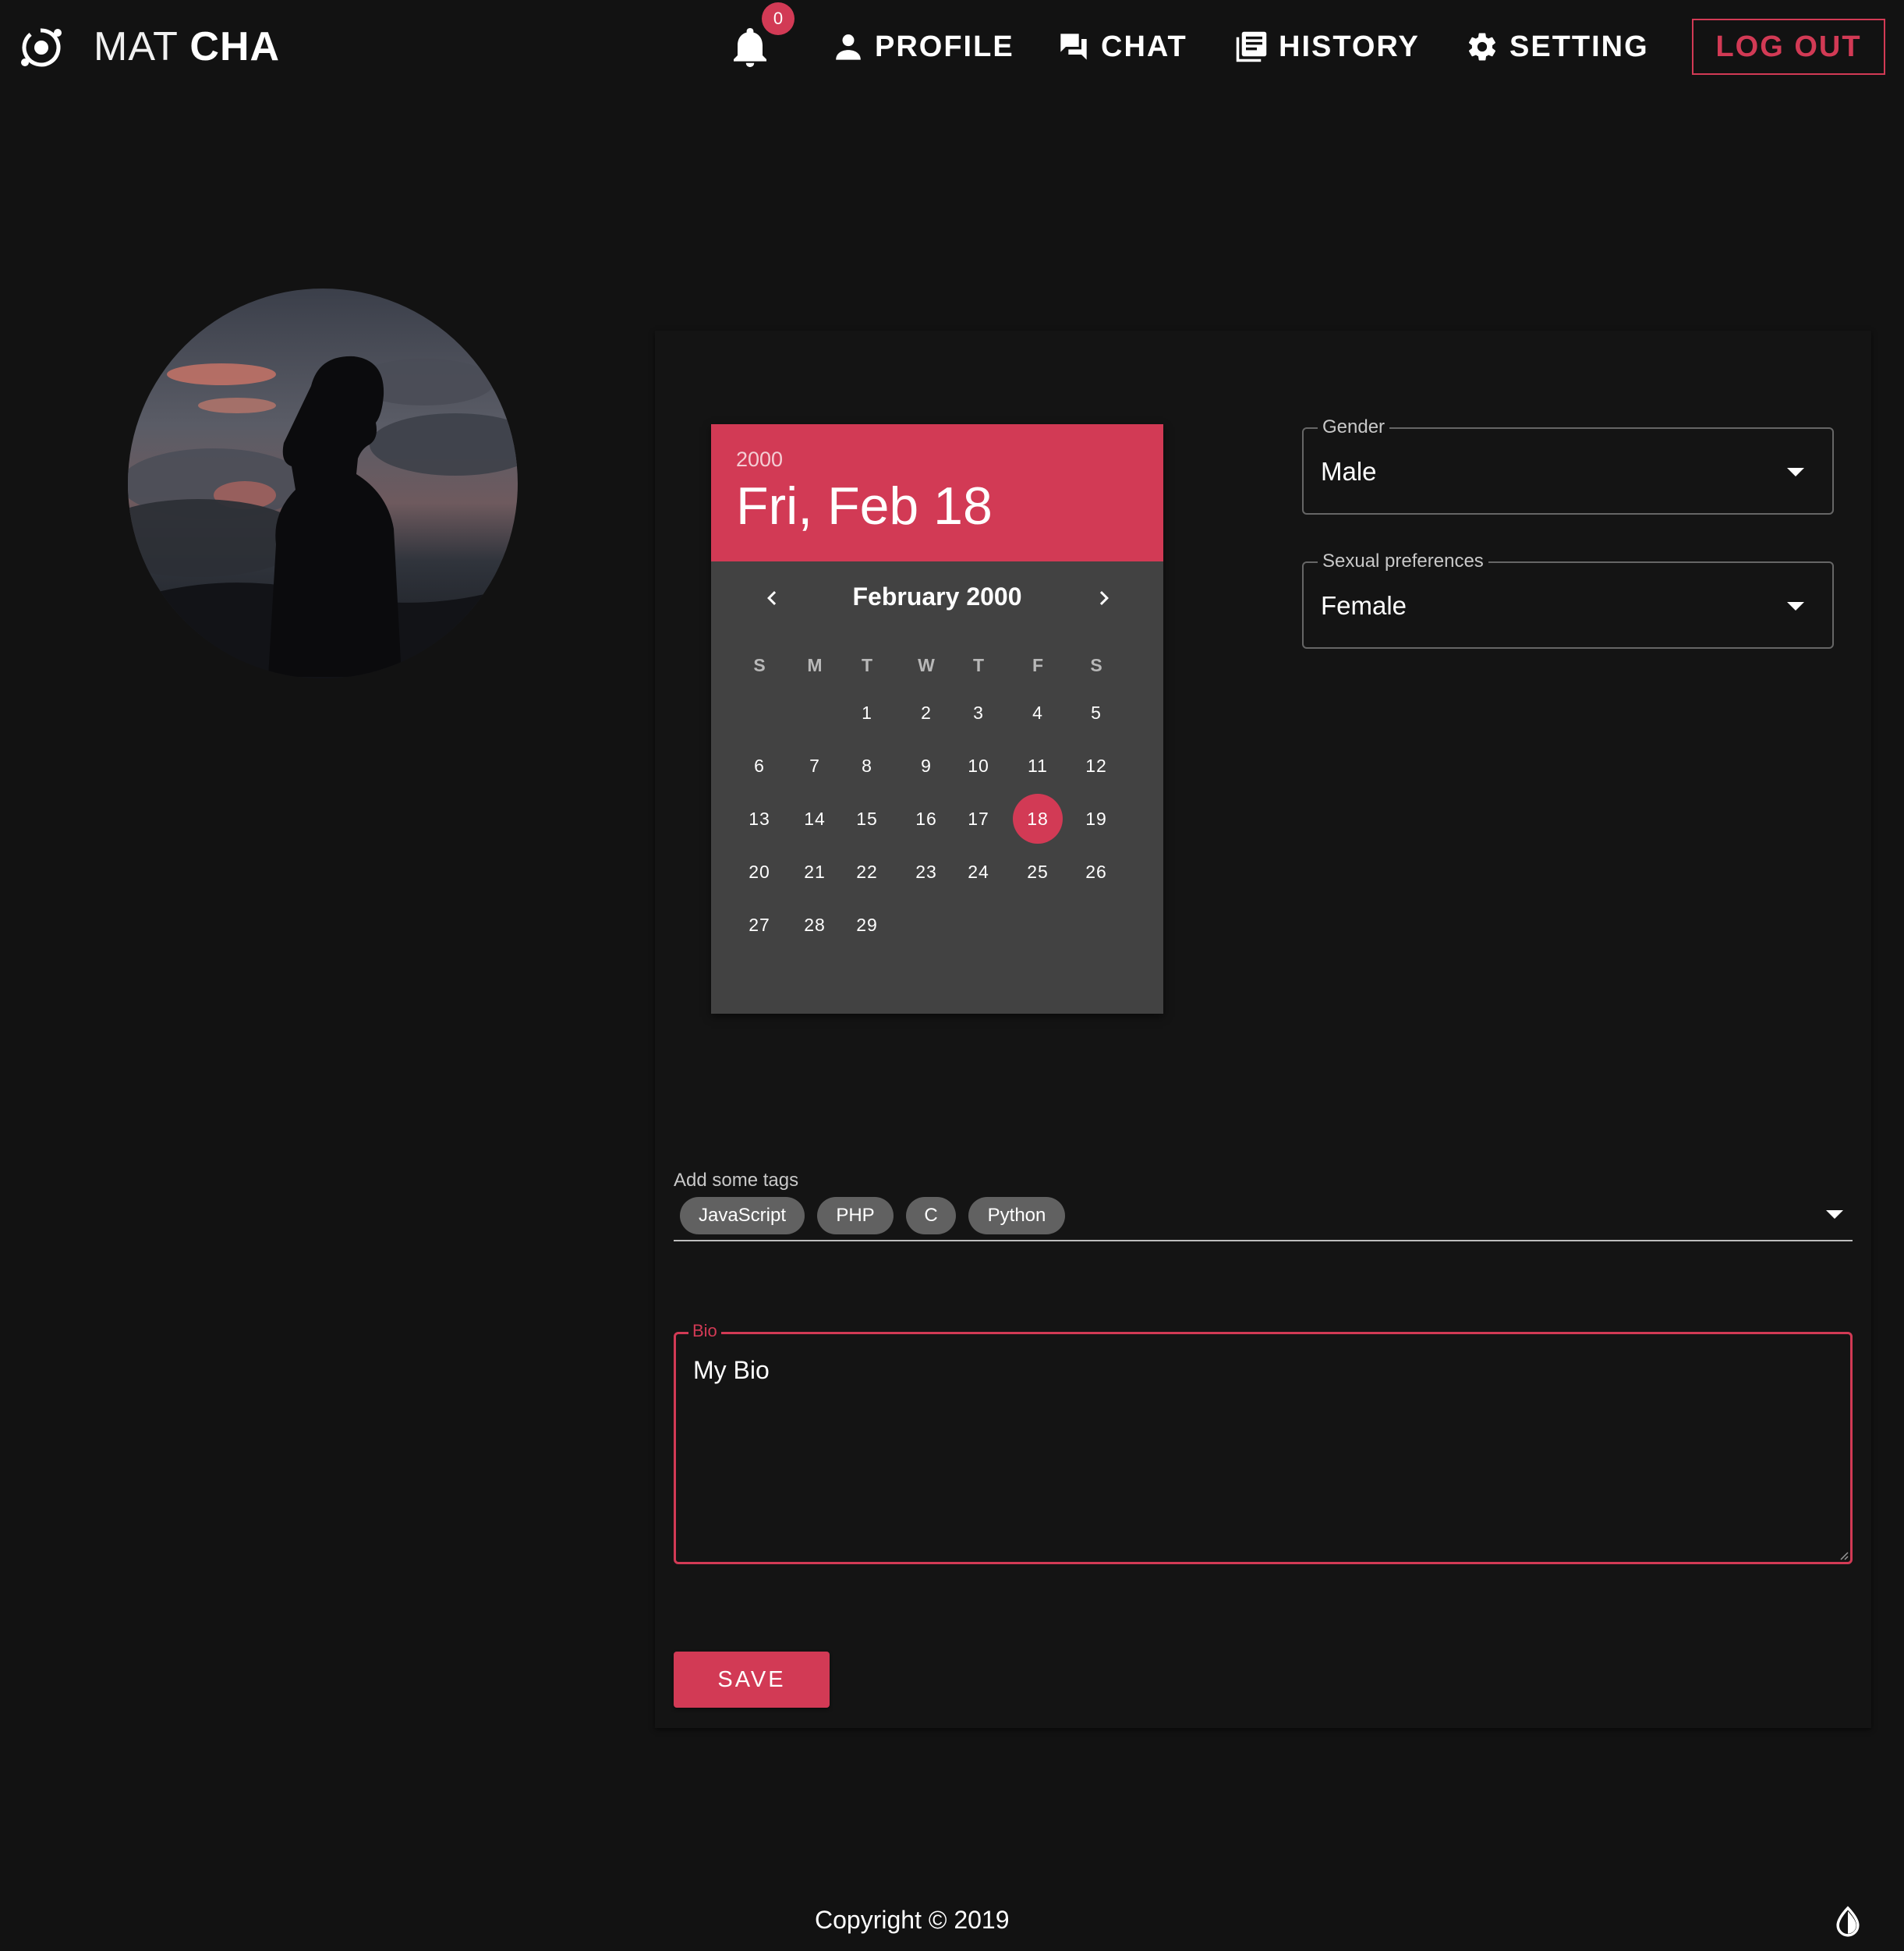  I want to click on calendar-day: 7, so click(815, 766).